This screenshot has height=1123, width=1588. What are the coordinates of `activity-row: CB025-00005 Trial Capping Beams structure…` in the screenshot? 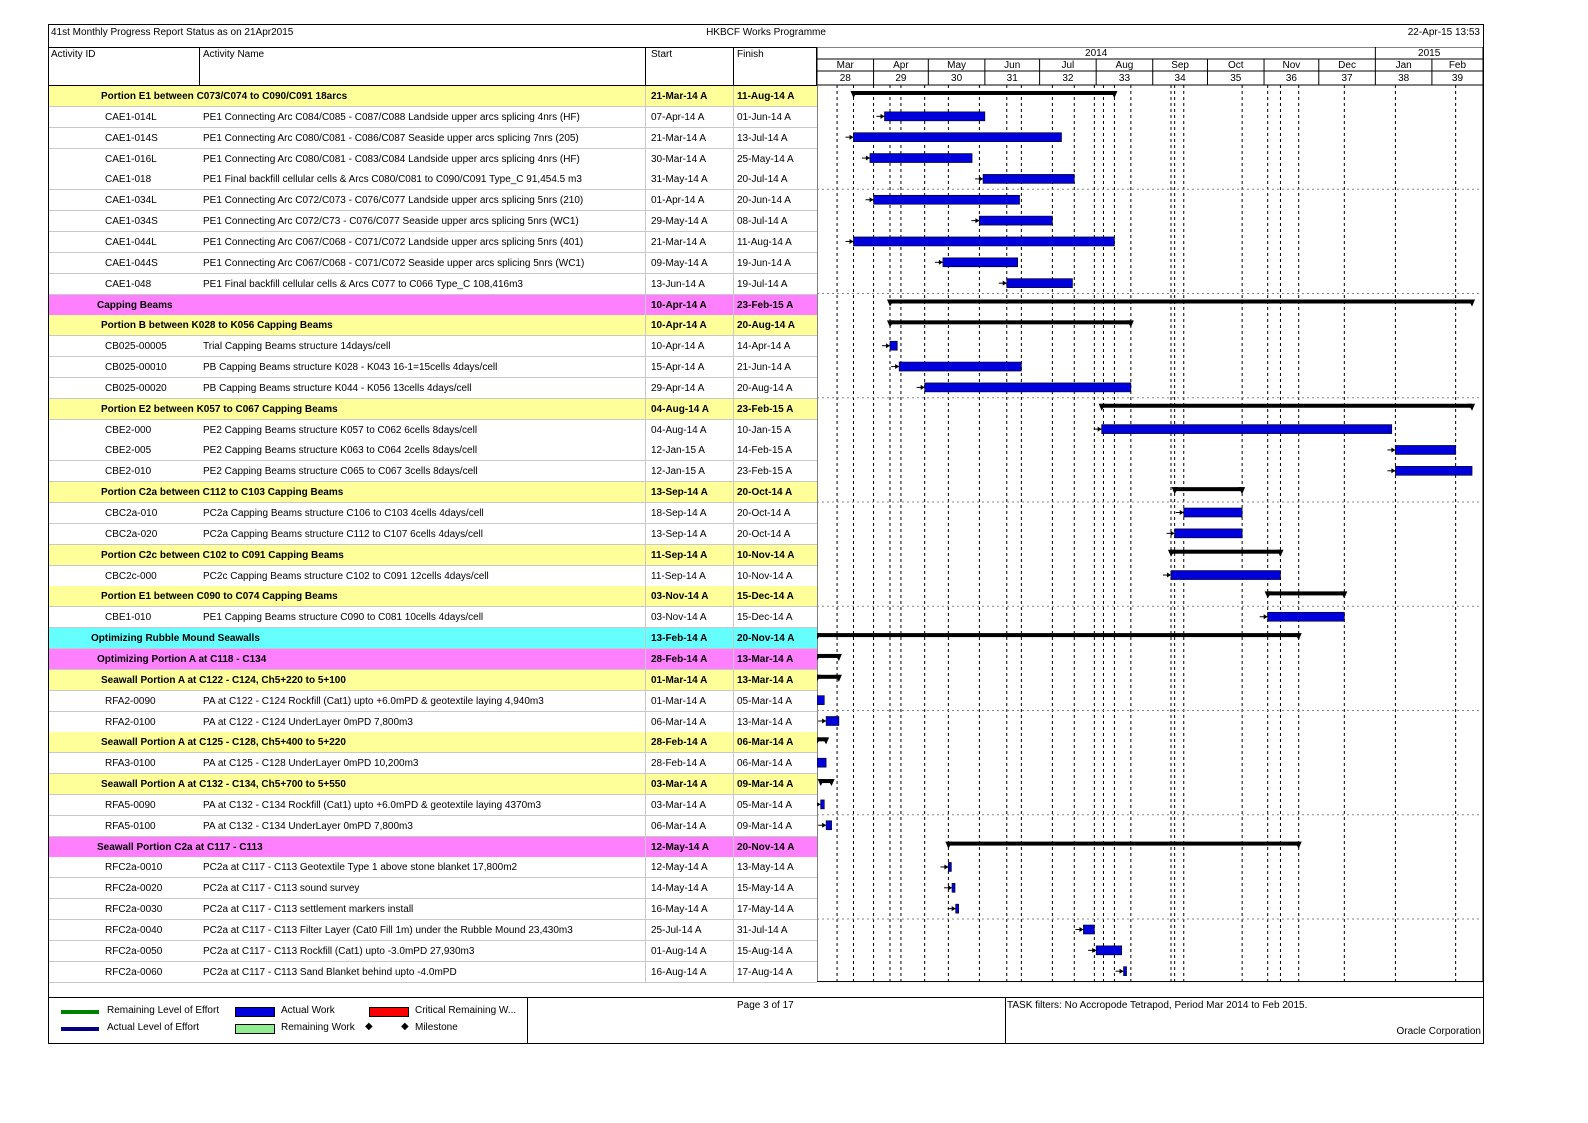 It's located at (433, 347).